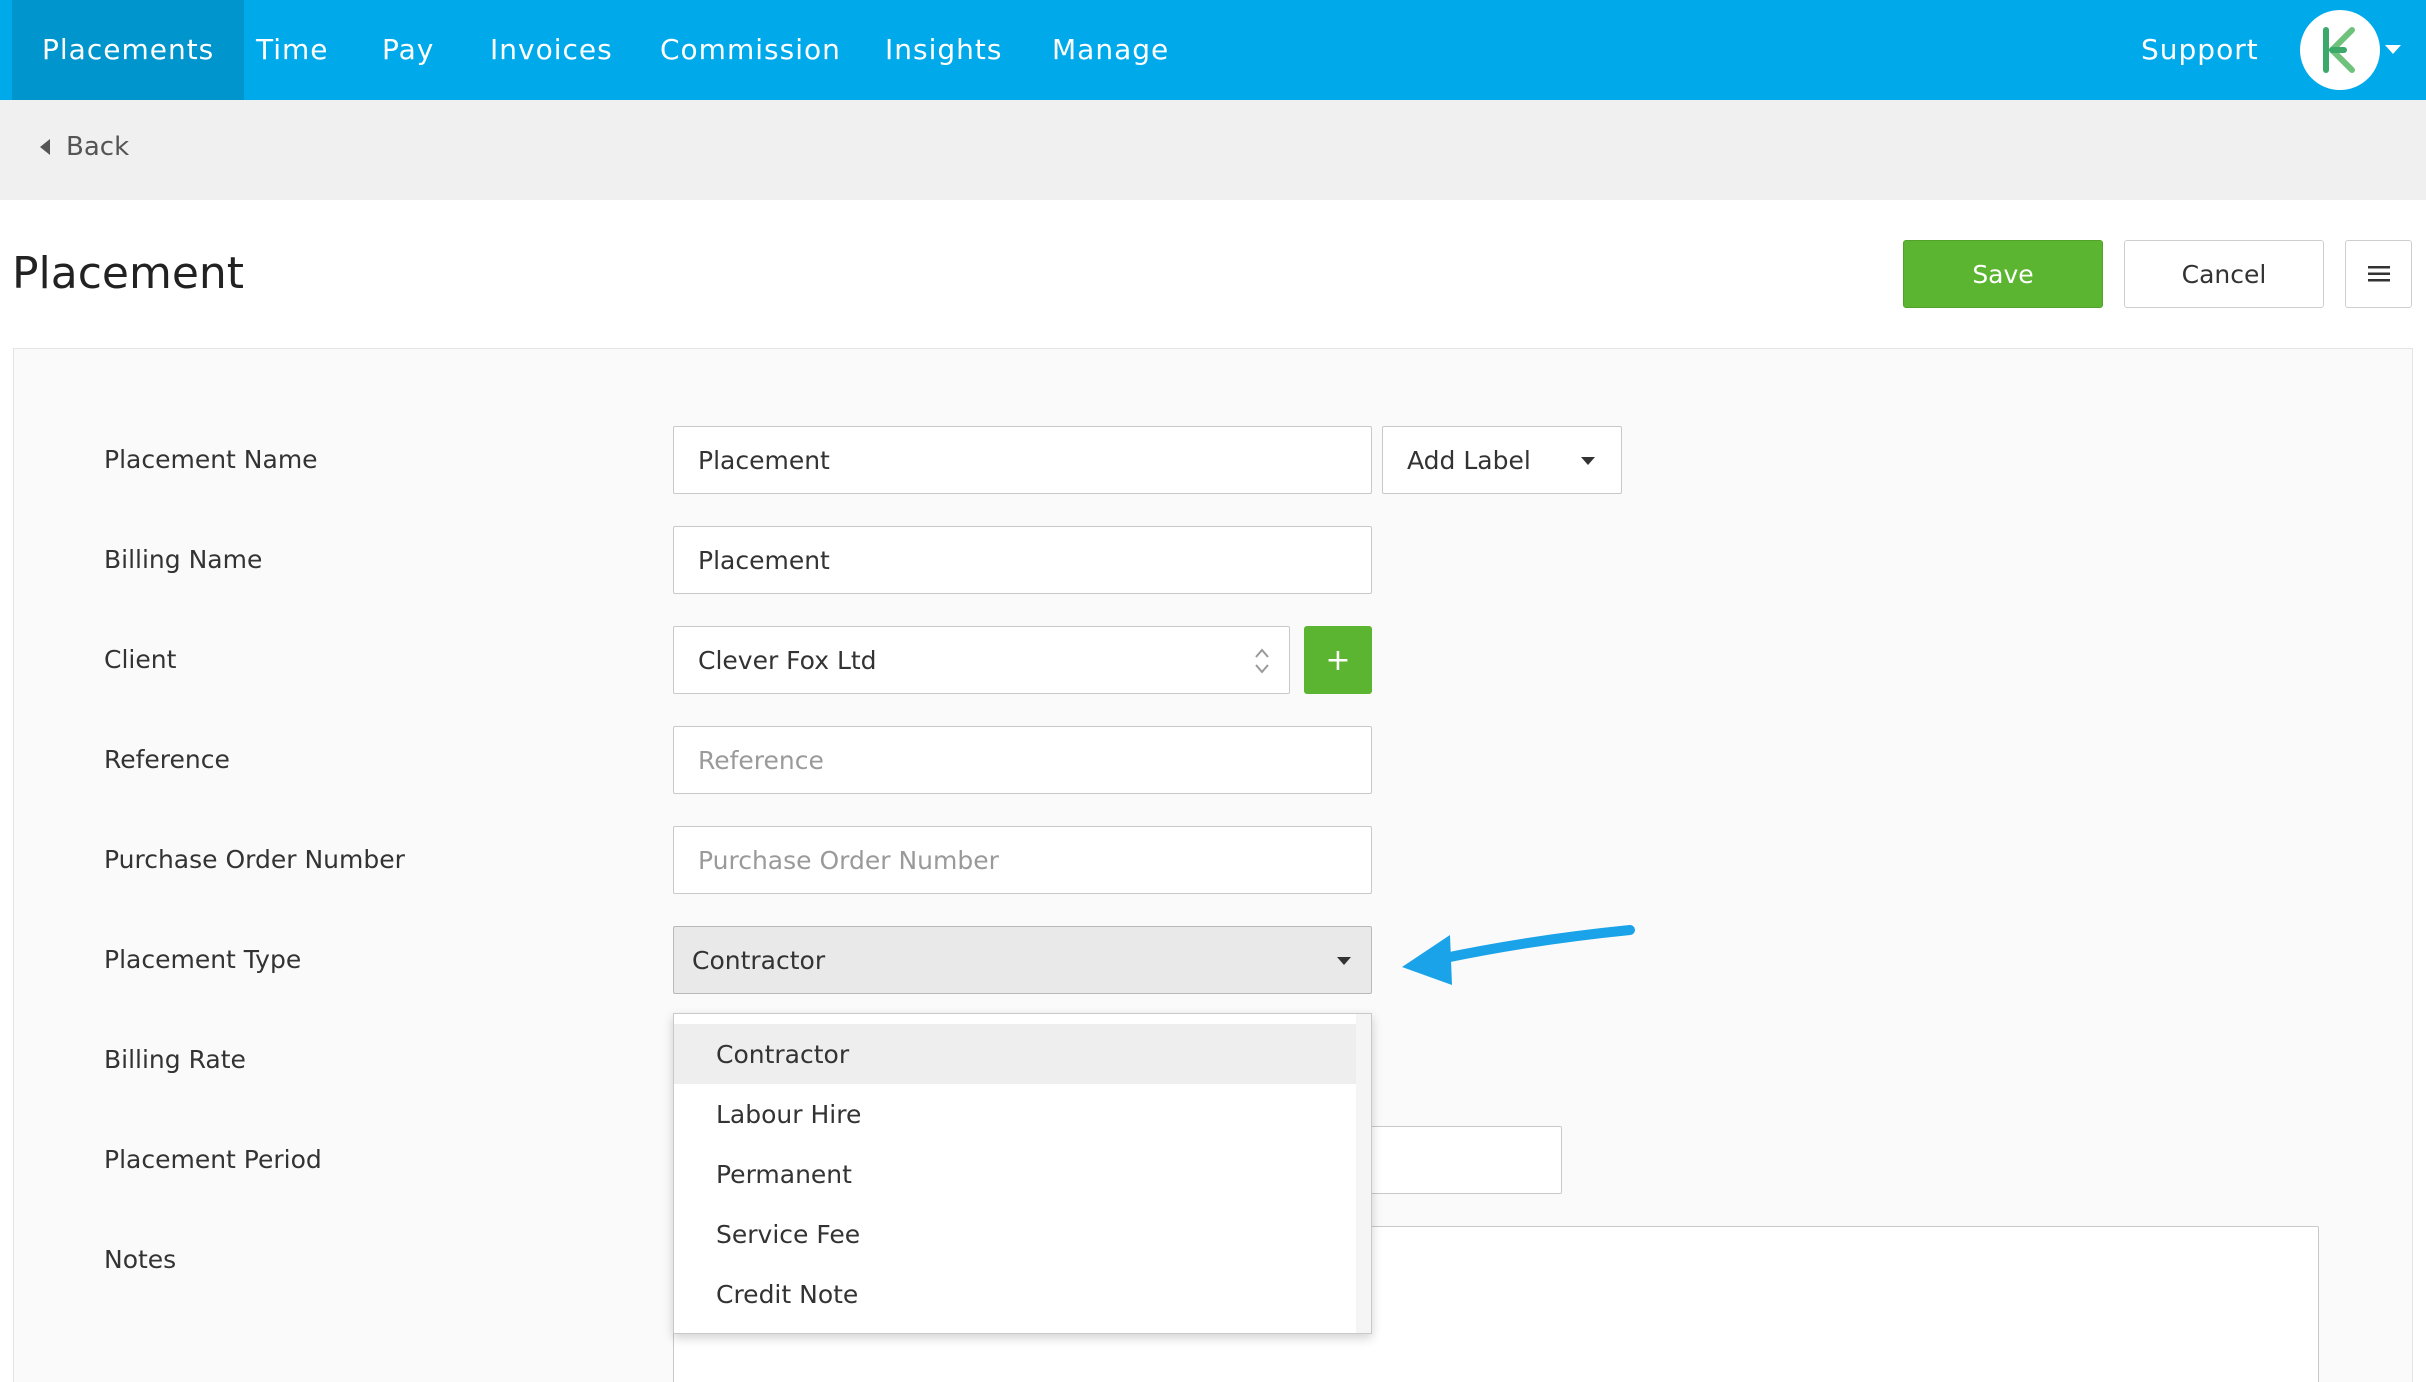 This screenshot has height=1382, width=2426. What do you see at coordinates (981, 660) in the screenshot?
I see `client-select: Clever Fox Ltd` at bounding box center [981, 660].